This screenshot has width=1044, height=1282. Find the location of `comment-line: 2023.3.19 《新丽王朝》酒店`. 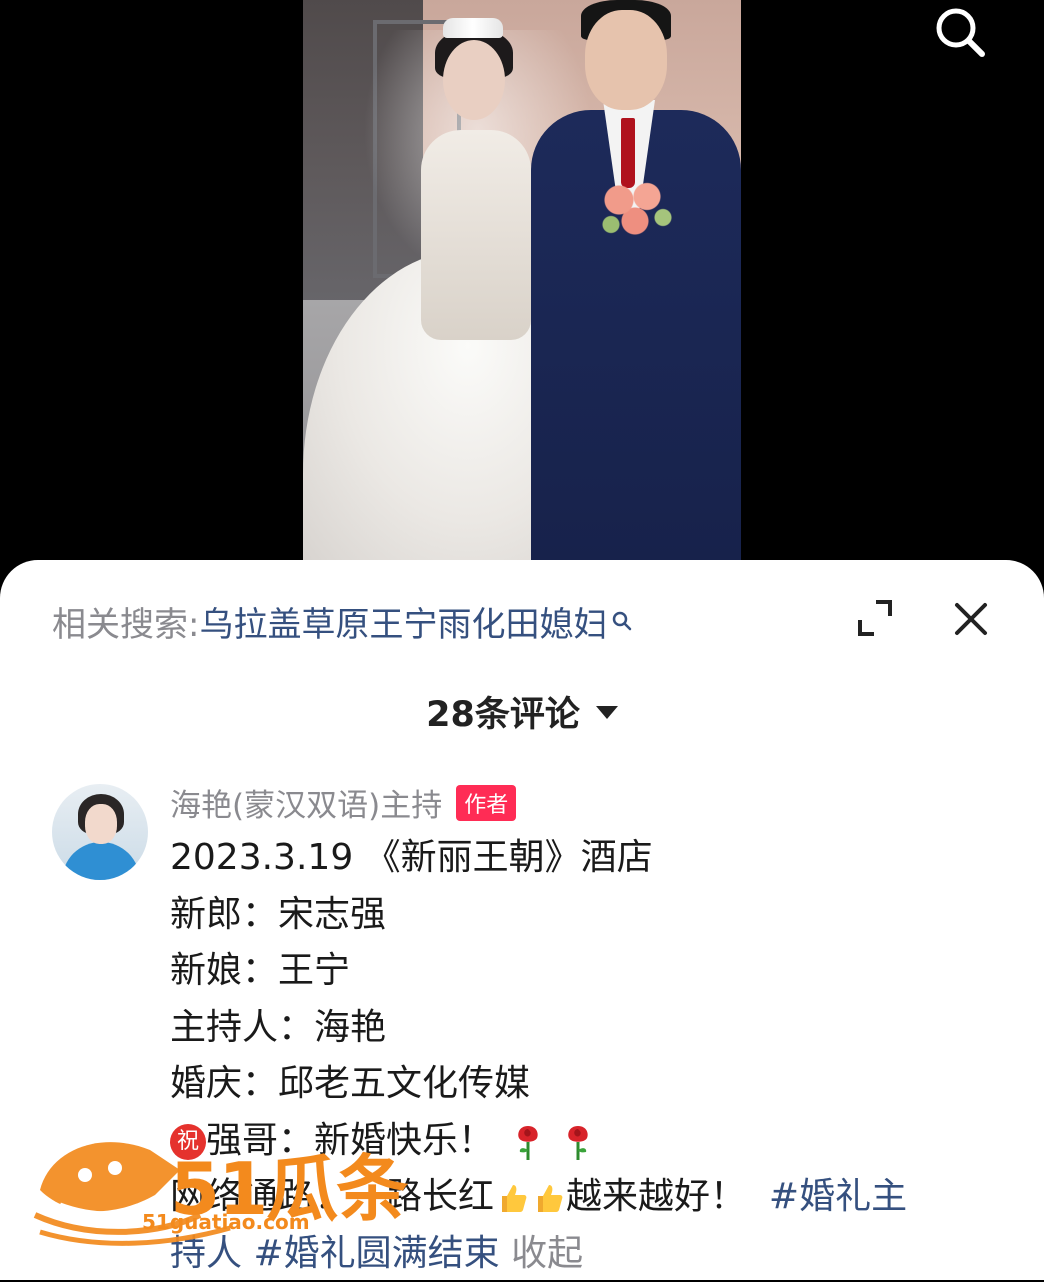

comment-line: 2023.3.19 《新丽王朝》酒店 is located at coordinates (580, 858).